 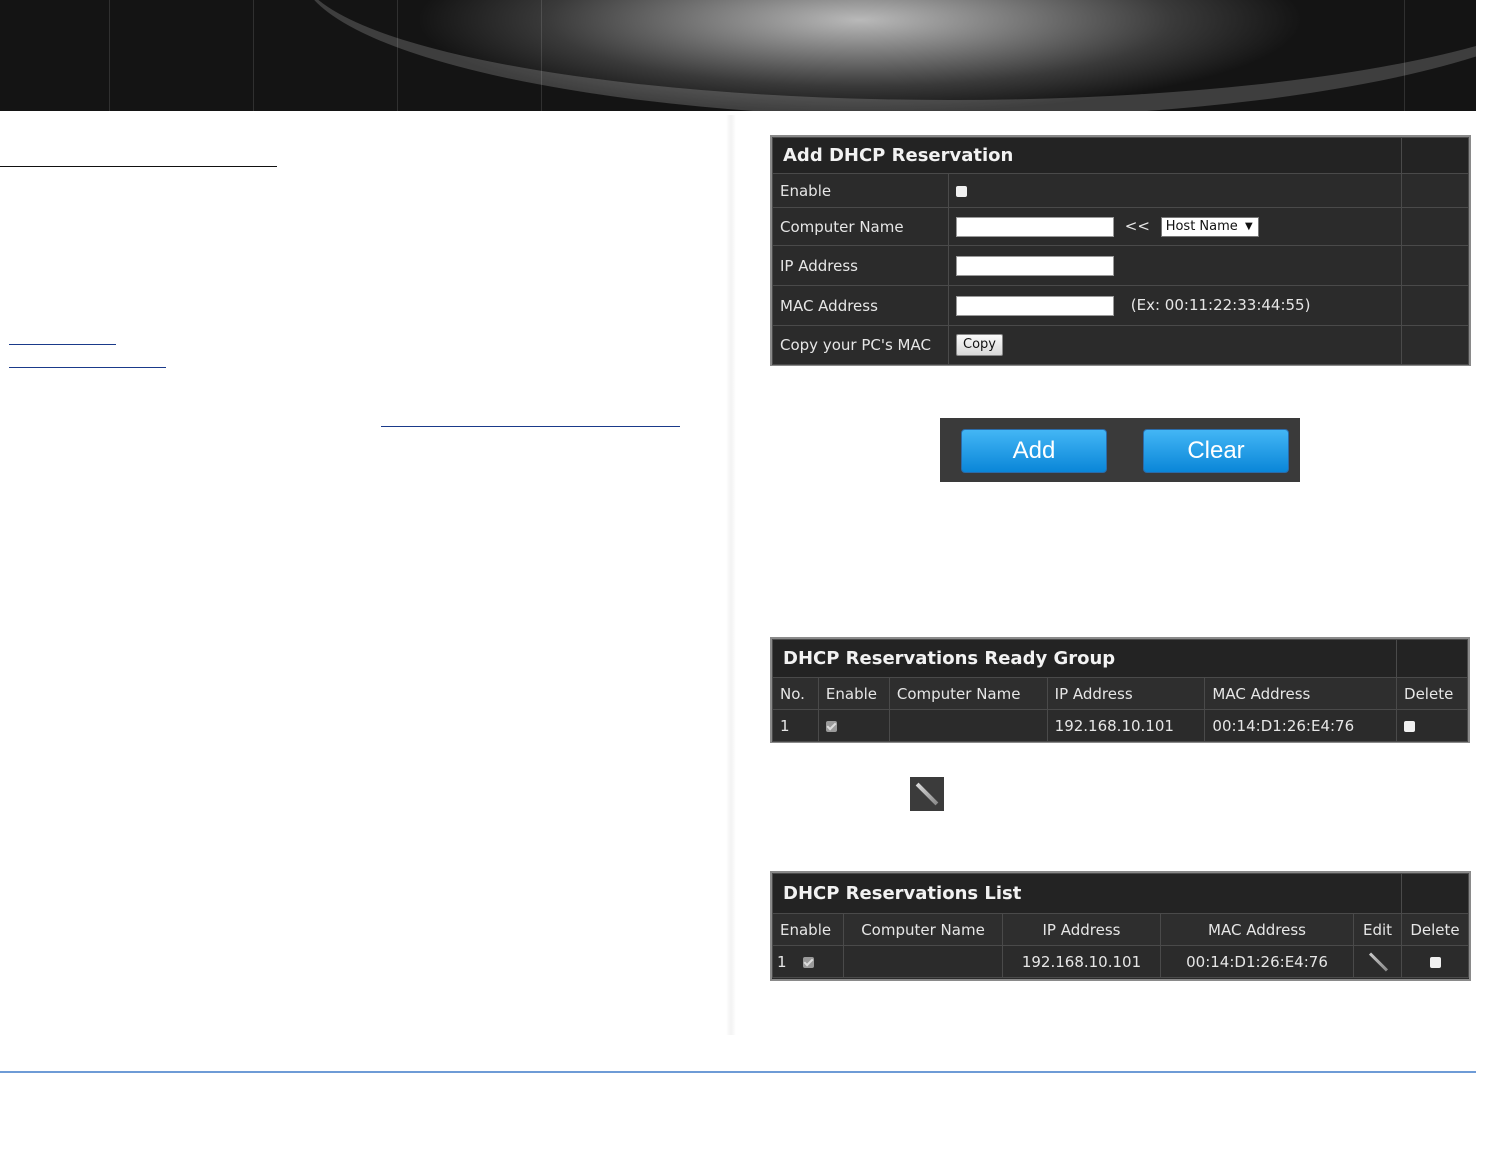 What do you see at coordinates (860, 226) in the screenshot?
I see `computer-name-label: Computer Name` at bounding box center [860, 226].